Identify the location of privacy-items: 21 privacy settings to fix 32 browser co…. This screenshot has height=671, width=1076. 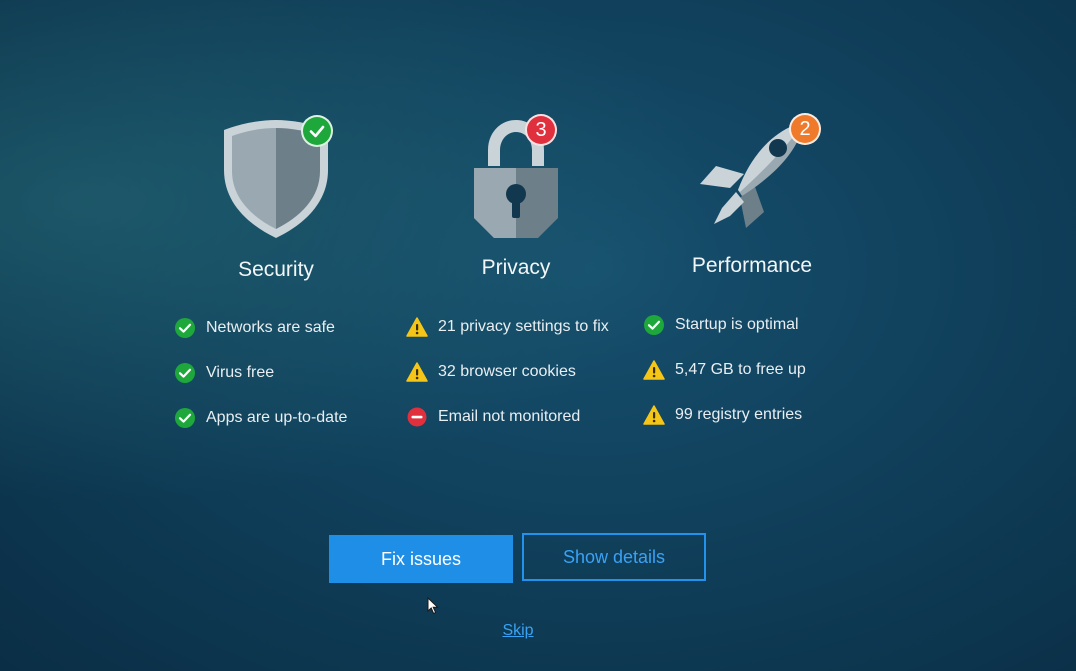
(507, 371).